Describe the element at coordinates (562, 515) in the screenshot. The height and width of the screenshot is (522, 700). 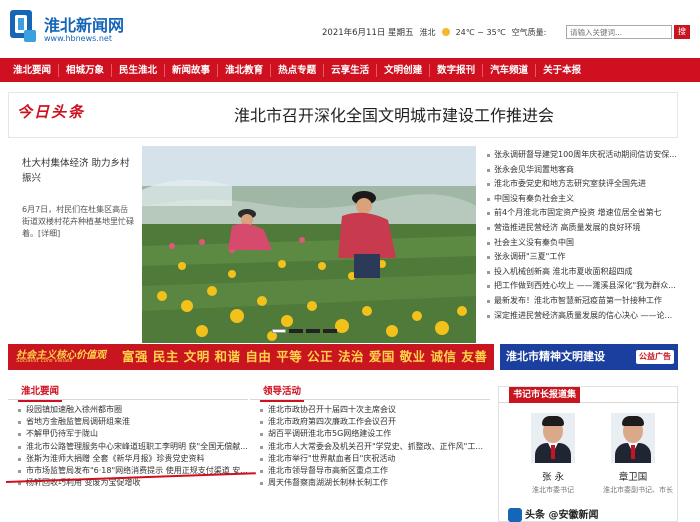
I see `watermark-text: 头条 @安徽新闻` at that location.